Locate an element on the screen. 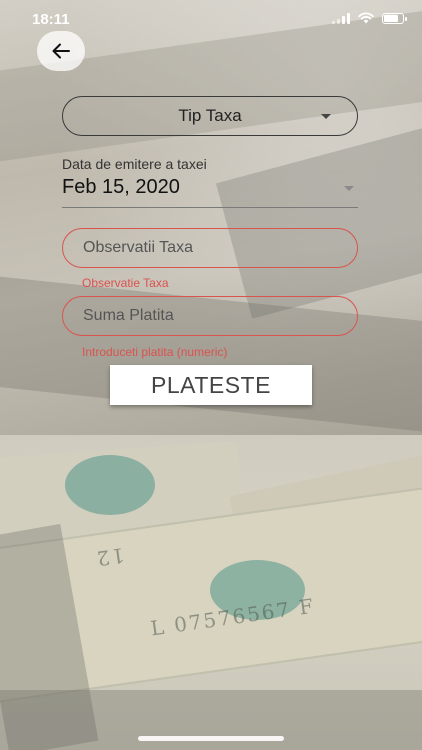 This screenshot has width=422, height=750. tax-type-label: Tip Taxa is located at coordinates (210, 115).